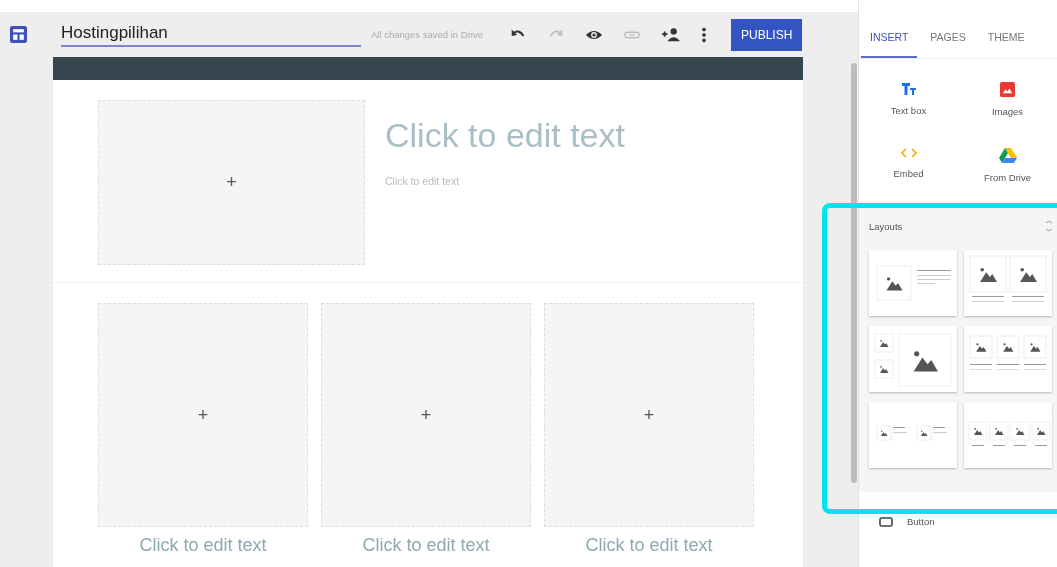  Describe the element at coordinates (908, 99) in the screenshot. I see `insert-item: Text box` at that location.